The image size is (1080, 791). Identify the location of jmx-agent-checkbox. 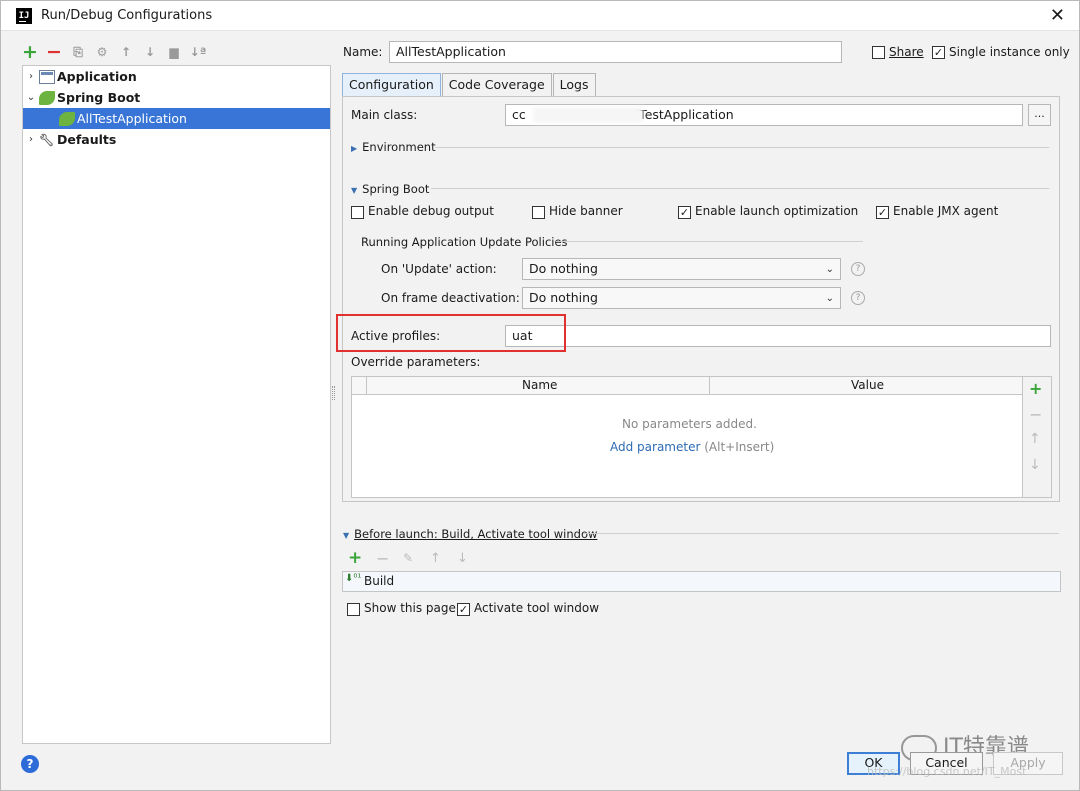
(882, 212).